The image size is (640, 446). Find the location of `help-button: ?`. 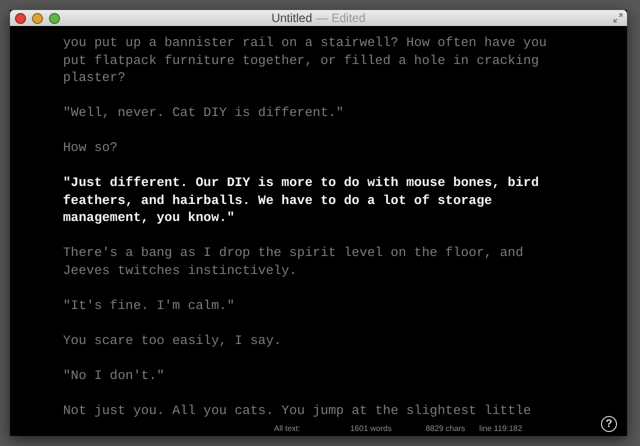

help-button: ? is located at coordinates (609, 424).